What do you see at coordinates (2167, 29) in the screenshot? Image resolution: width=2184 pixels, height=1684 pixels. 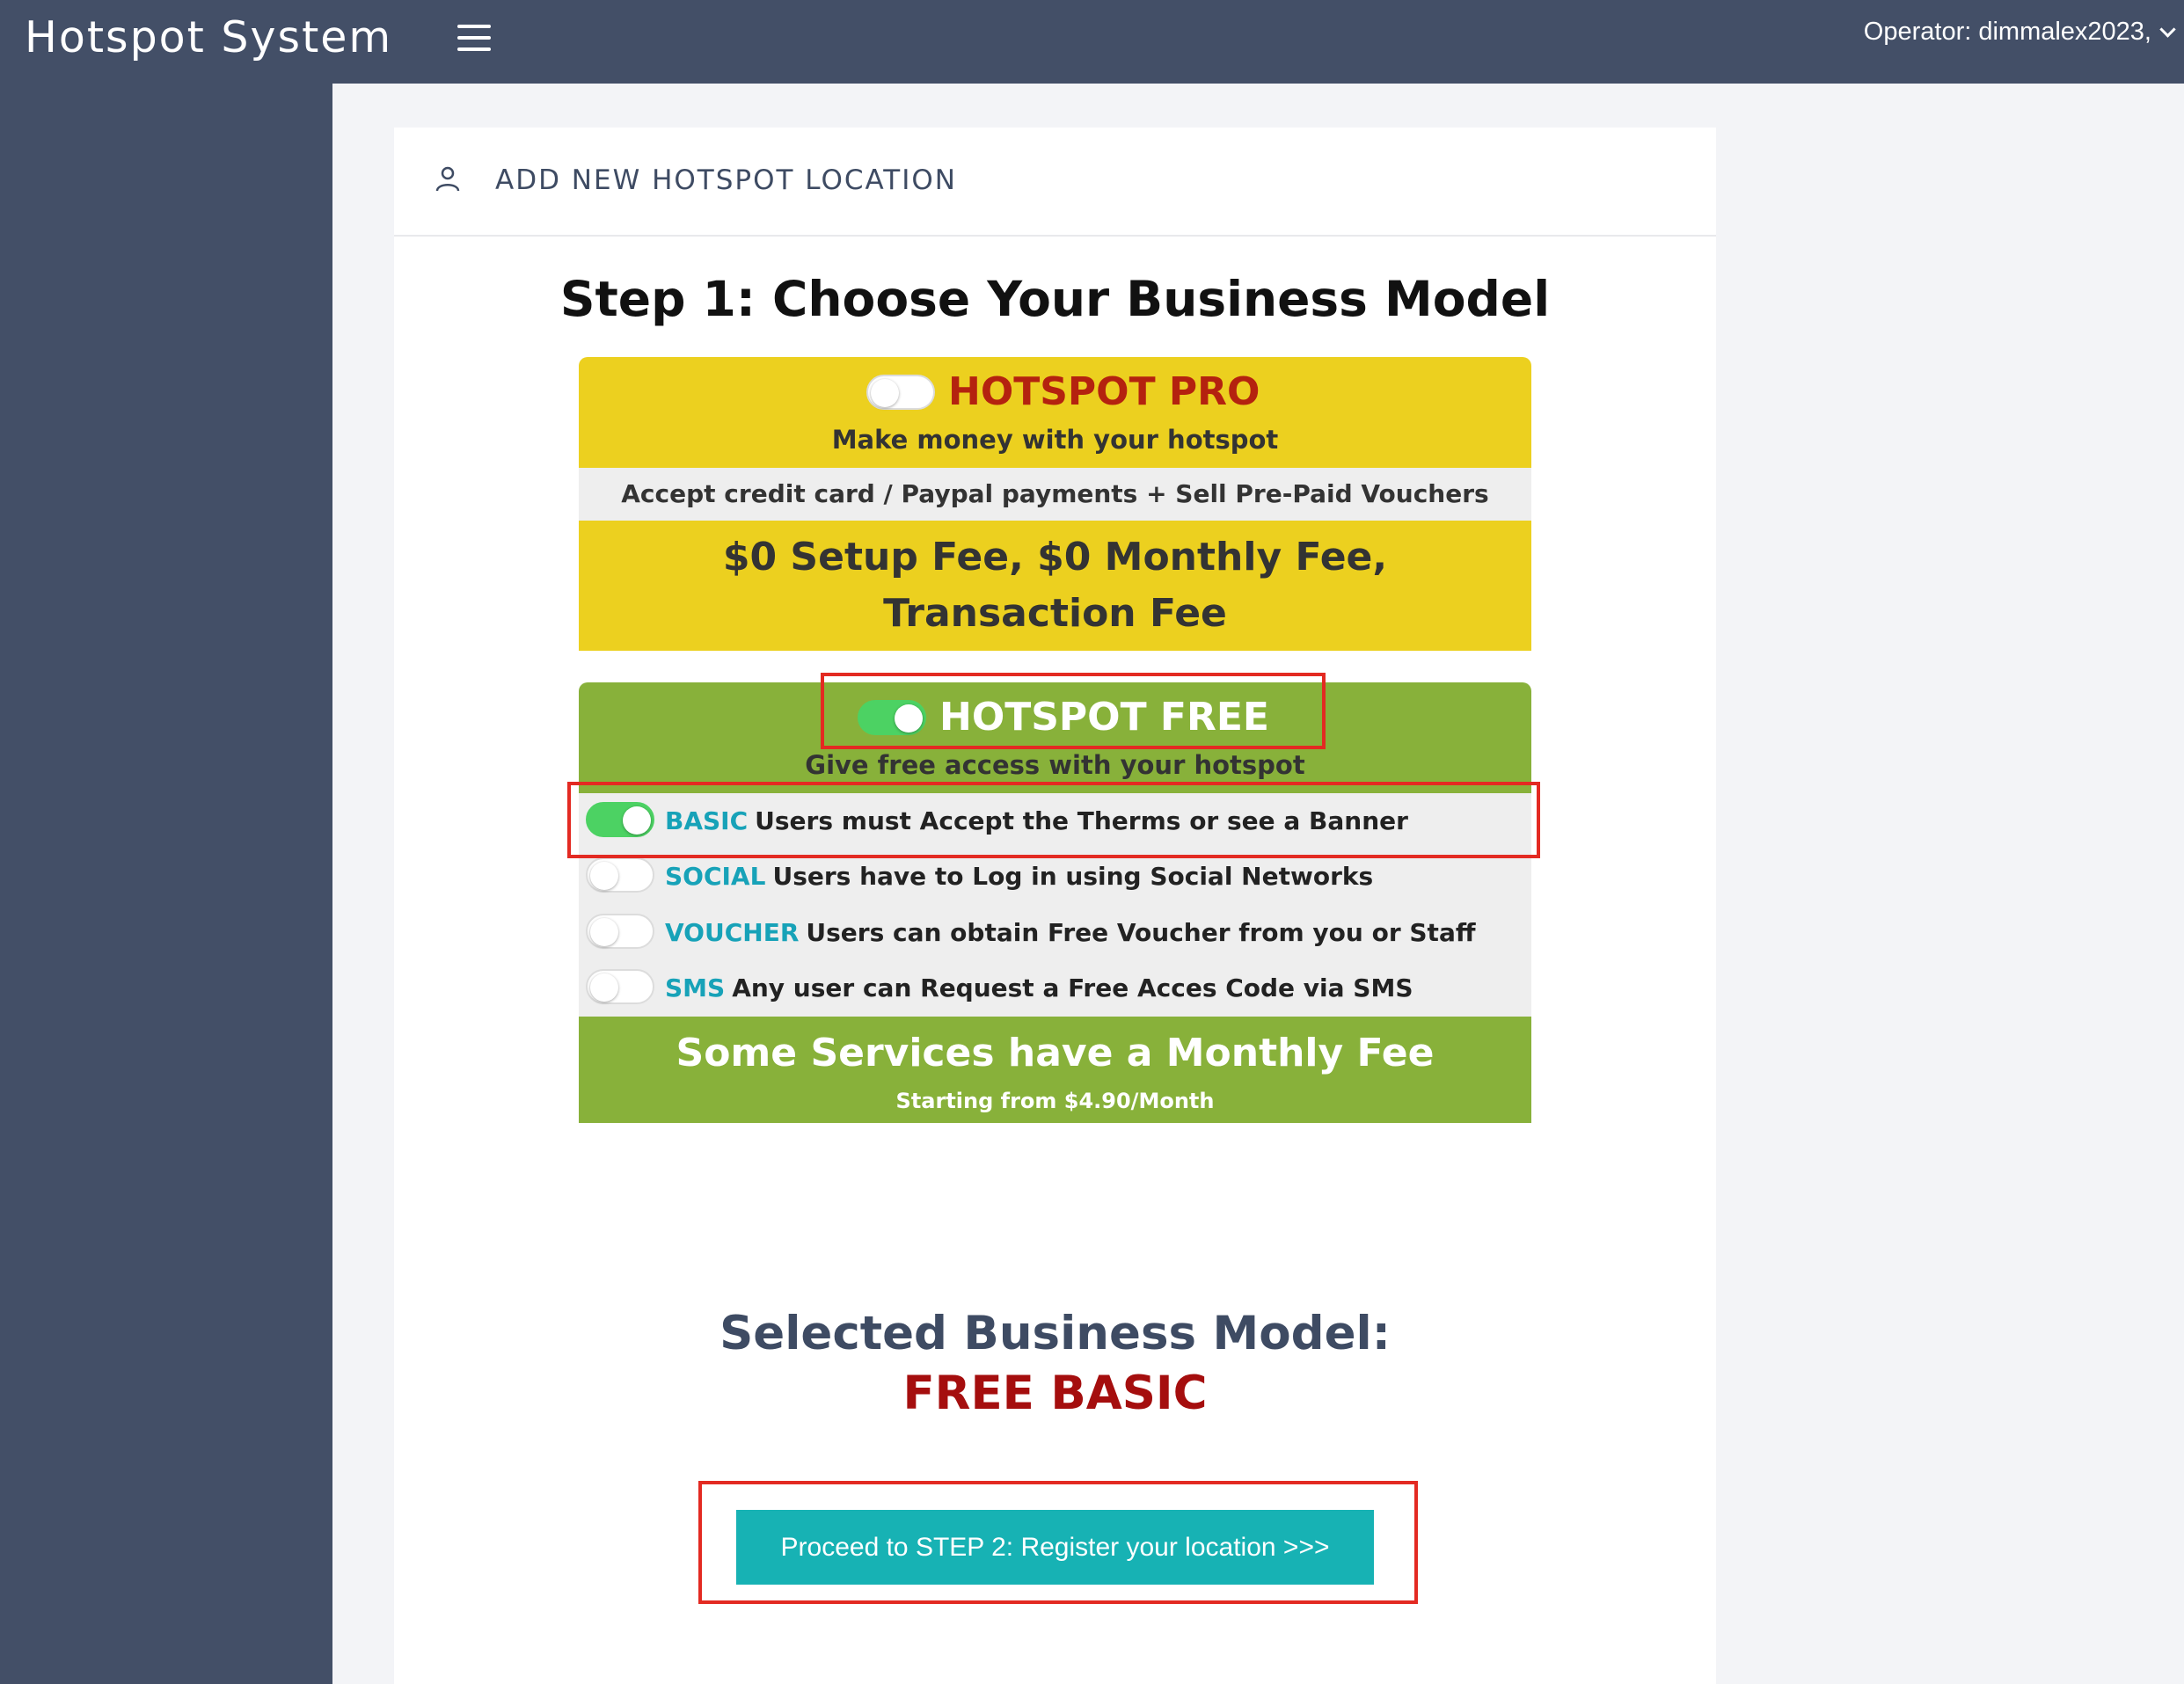 I see `chevron-down-icon` at bounding box center [2167, 29].